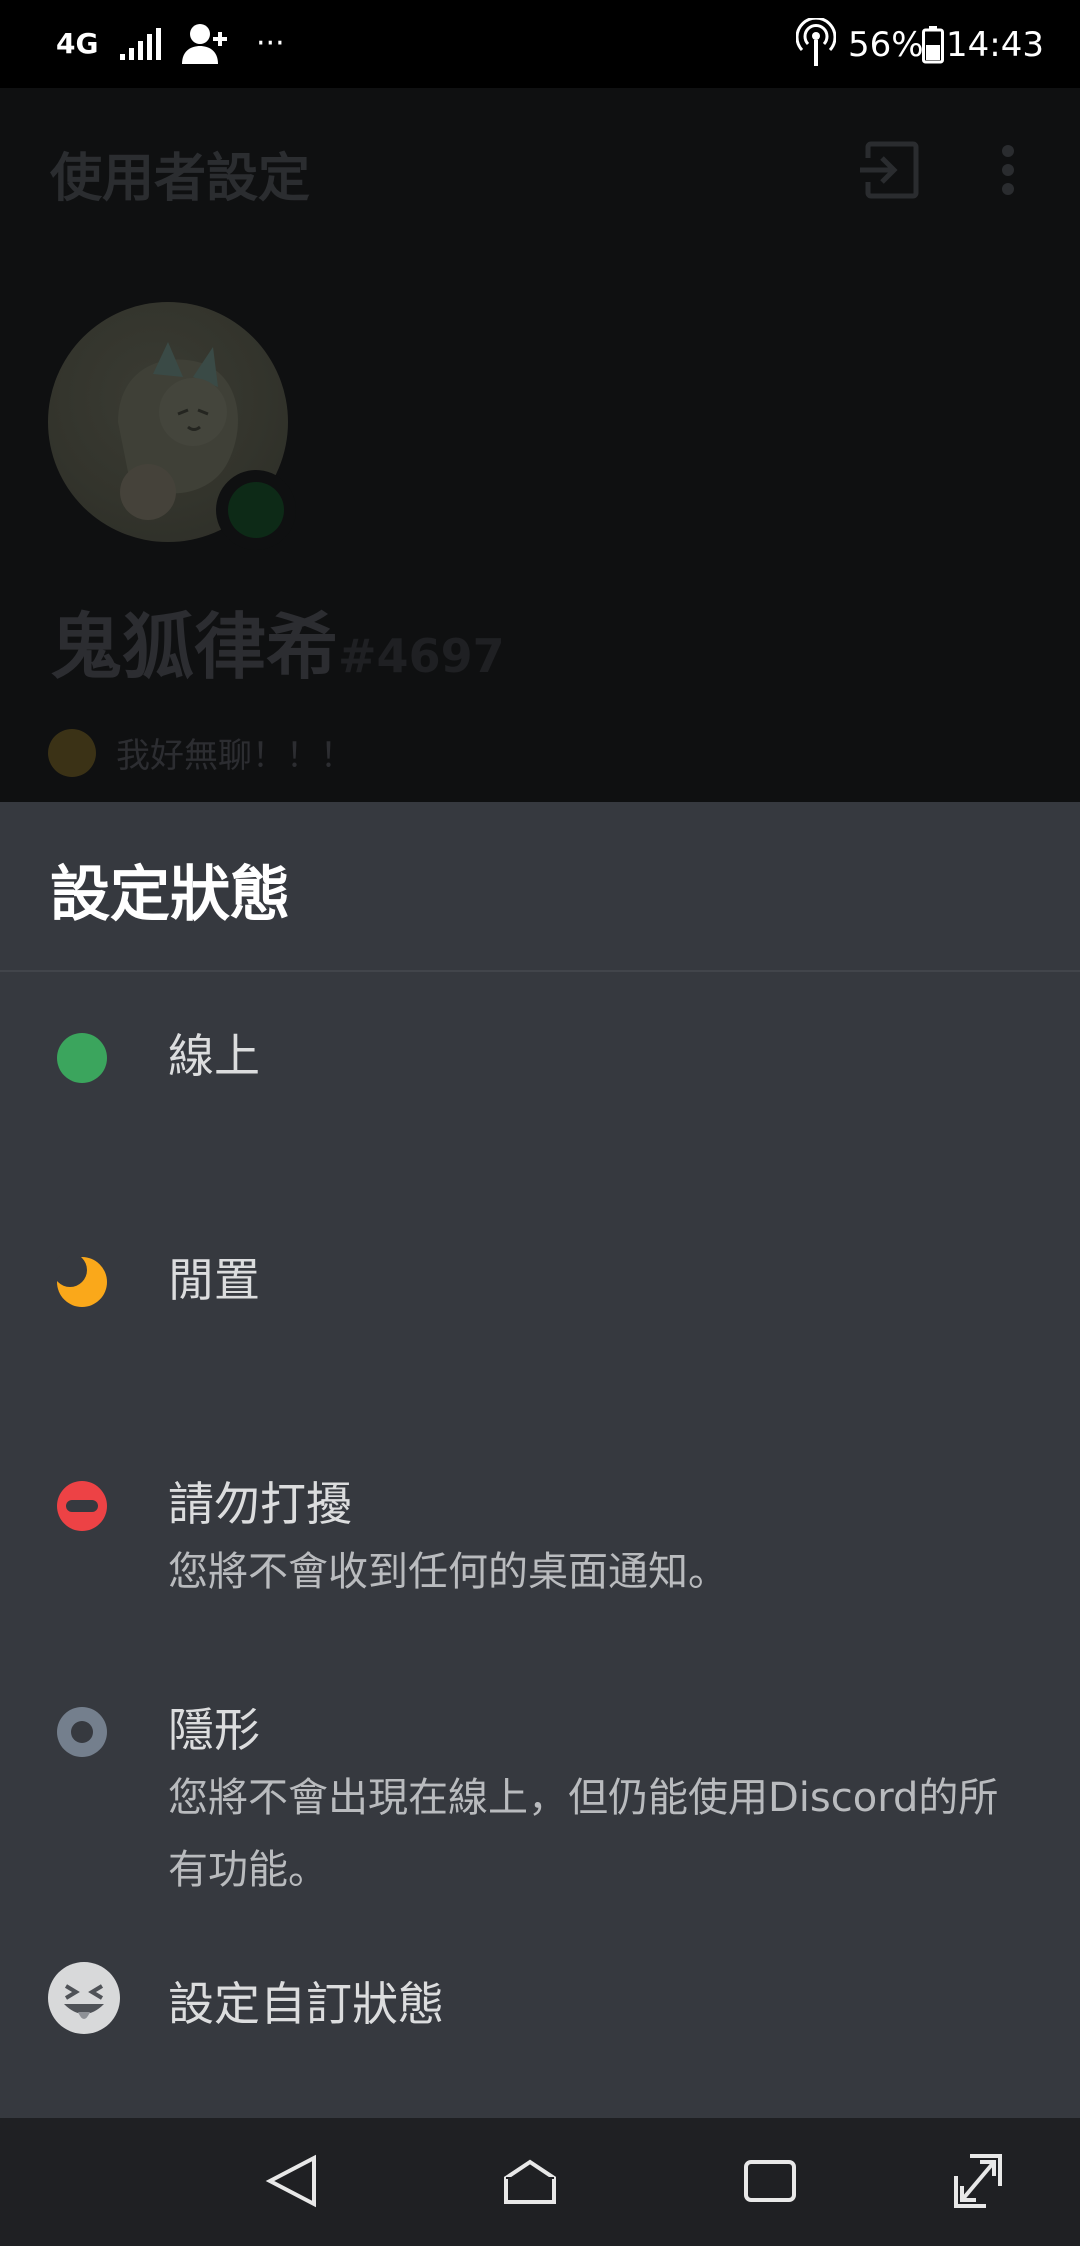 The width and height of the screenshot is (1080, 2246). I want to click on status-option-label: 線上, so click(214, 1056).